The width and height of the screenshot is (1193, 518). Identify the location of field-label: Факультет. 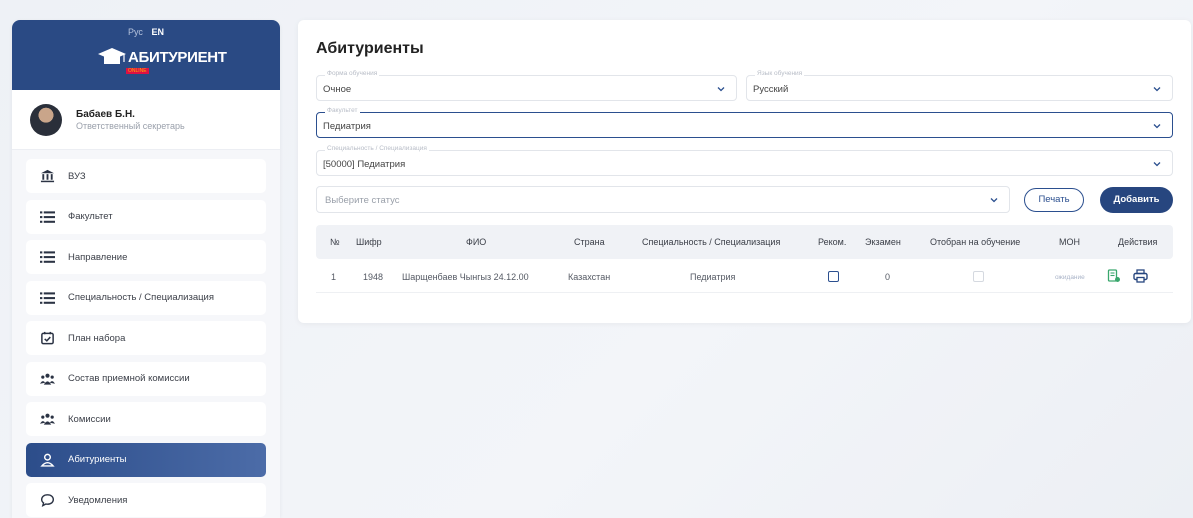
(342, 110).